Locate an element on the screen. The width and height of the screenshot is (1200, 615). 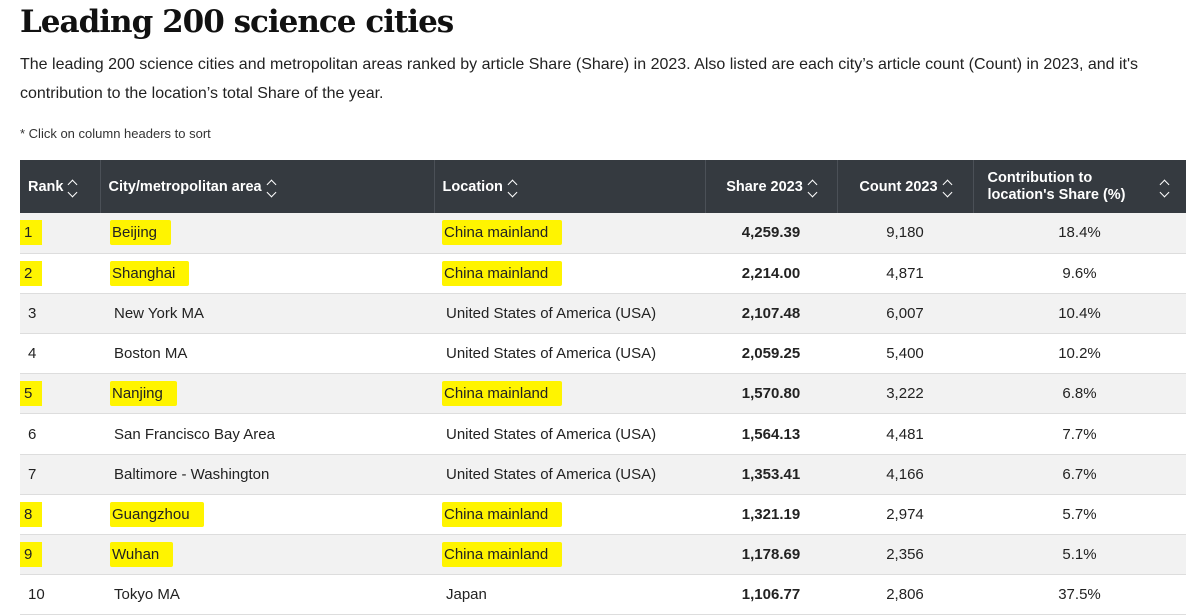
city-cell: Shanghai is located at coordinates (267, 273).